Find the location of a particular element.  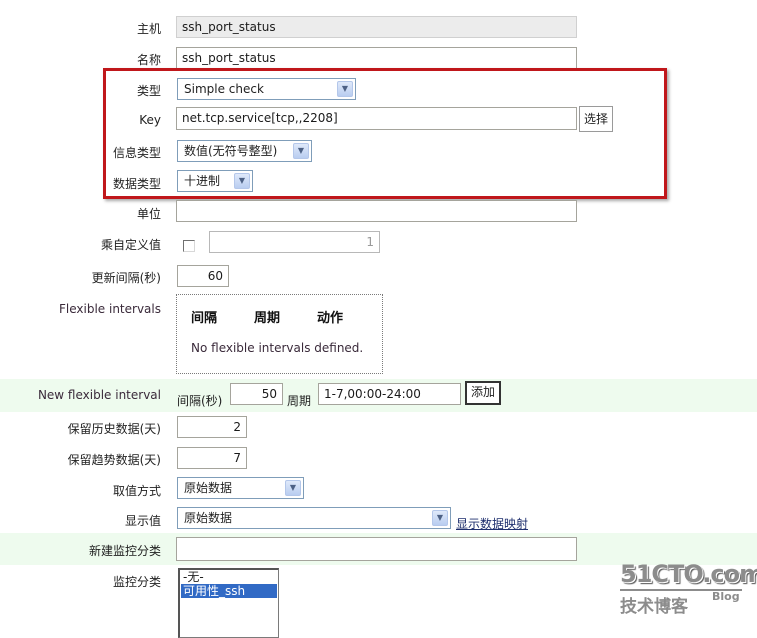

history-field: 2 is located at coordinates (212, 427).